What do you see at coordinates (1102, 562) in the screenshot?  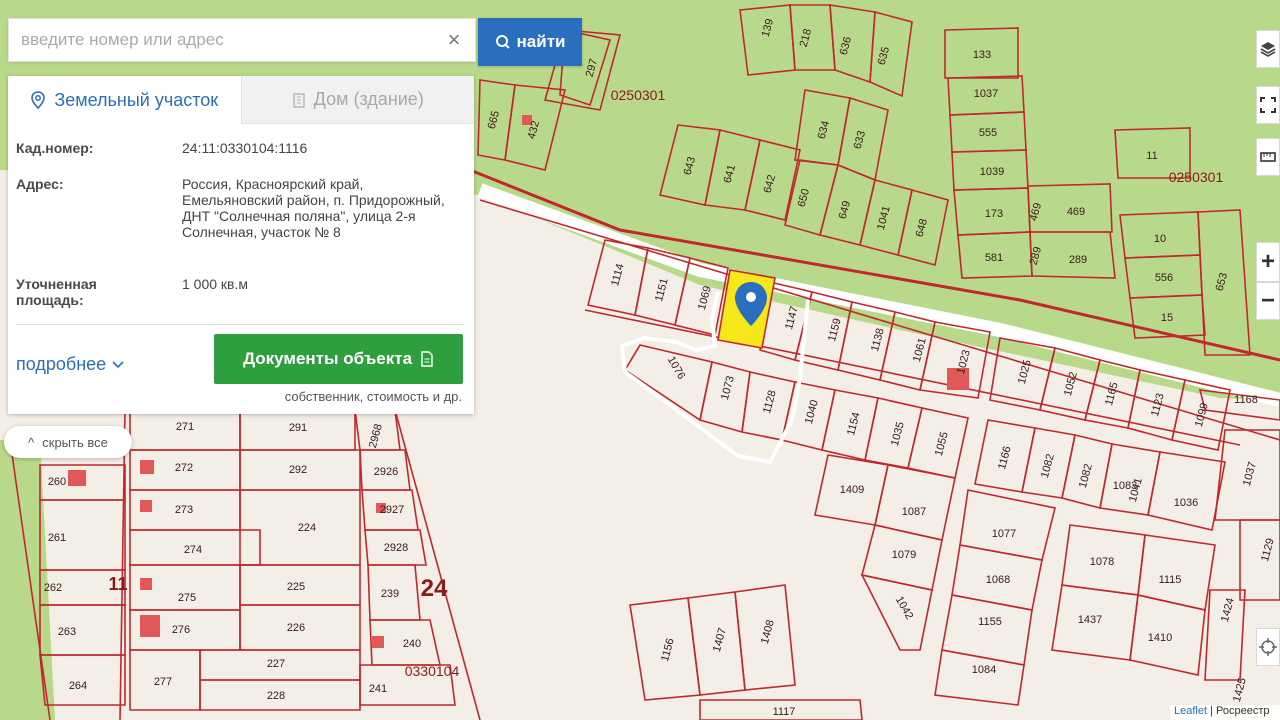 I see `parcel-number-label: 1078` at bounding box center [1102, 562].